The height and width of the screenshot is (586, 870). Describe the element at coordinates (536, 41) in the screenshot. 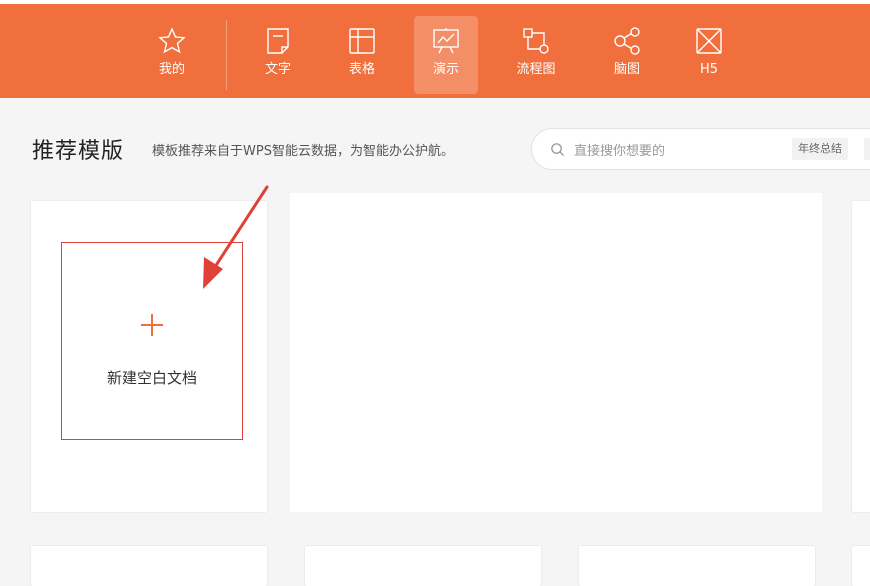

I see `flowchart-icon` at that location.